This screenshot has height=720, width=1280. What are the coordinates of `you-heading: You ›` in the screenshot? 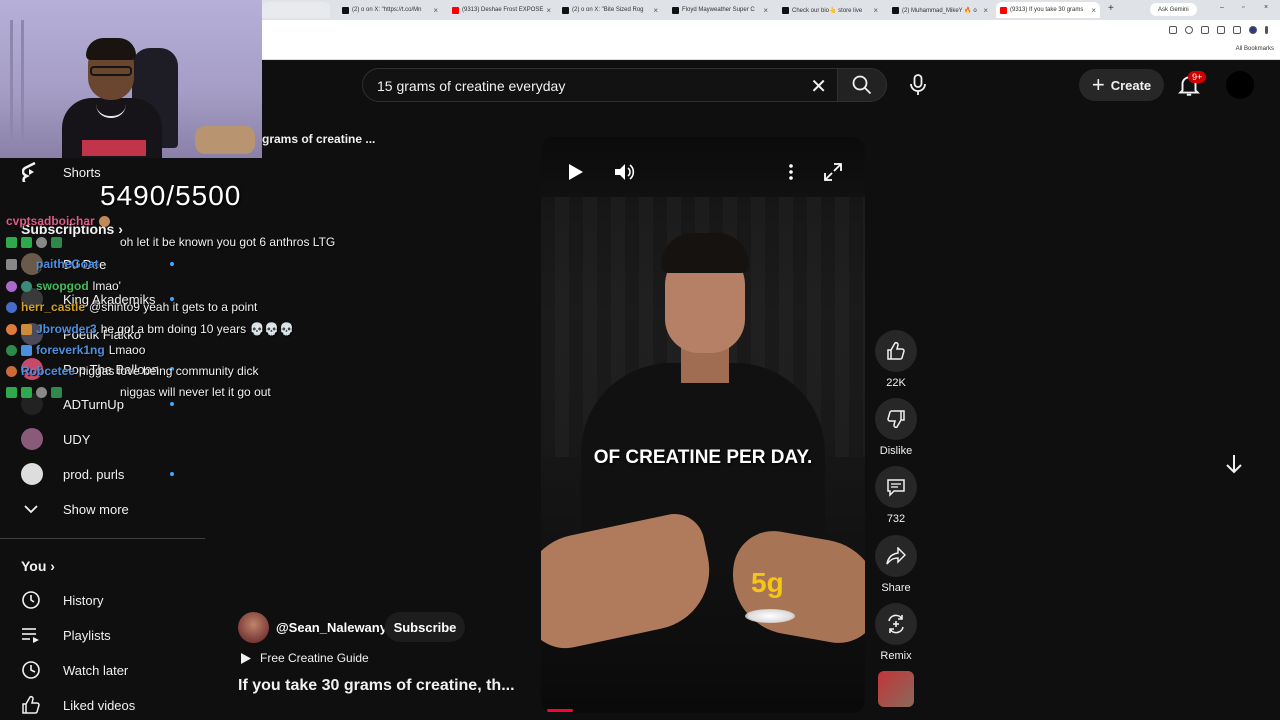 It's located at (38, 566).